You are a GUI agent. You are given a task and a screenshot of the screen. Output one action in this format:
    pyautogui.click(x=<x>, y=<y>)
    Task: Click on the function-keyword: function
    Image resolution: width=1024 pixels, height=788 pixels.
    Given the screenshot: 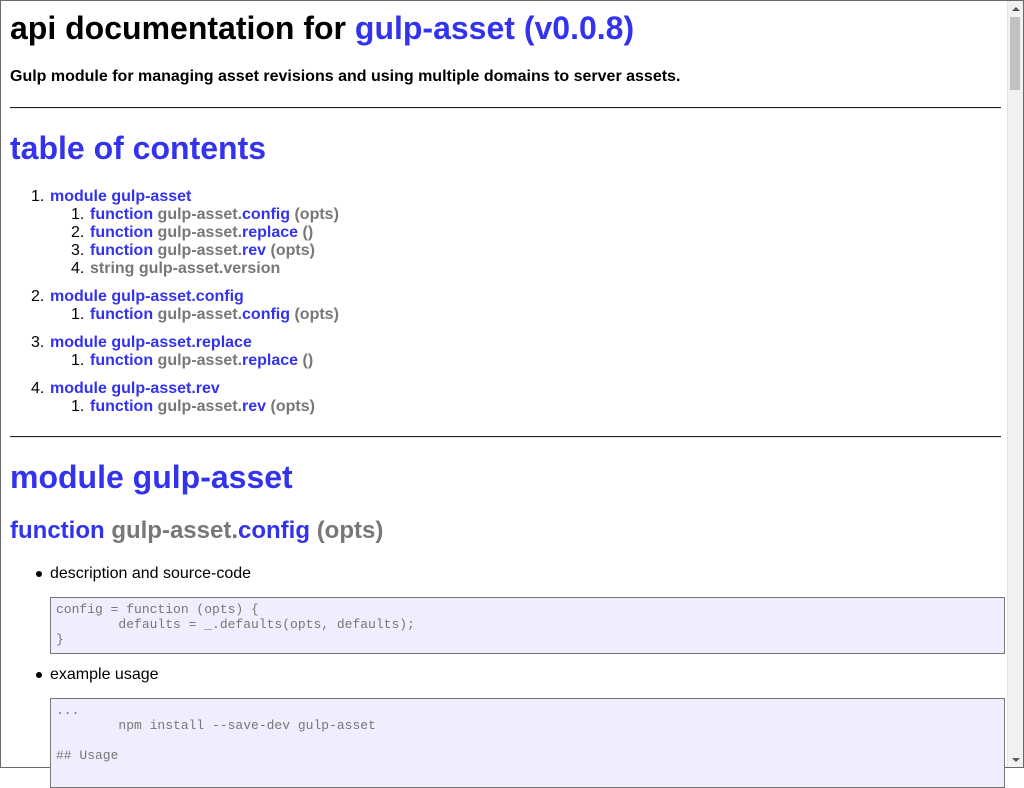 What is the action you would take?
    pyautogui.click(x=57, y=530)
    